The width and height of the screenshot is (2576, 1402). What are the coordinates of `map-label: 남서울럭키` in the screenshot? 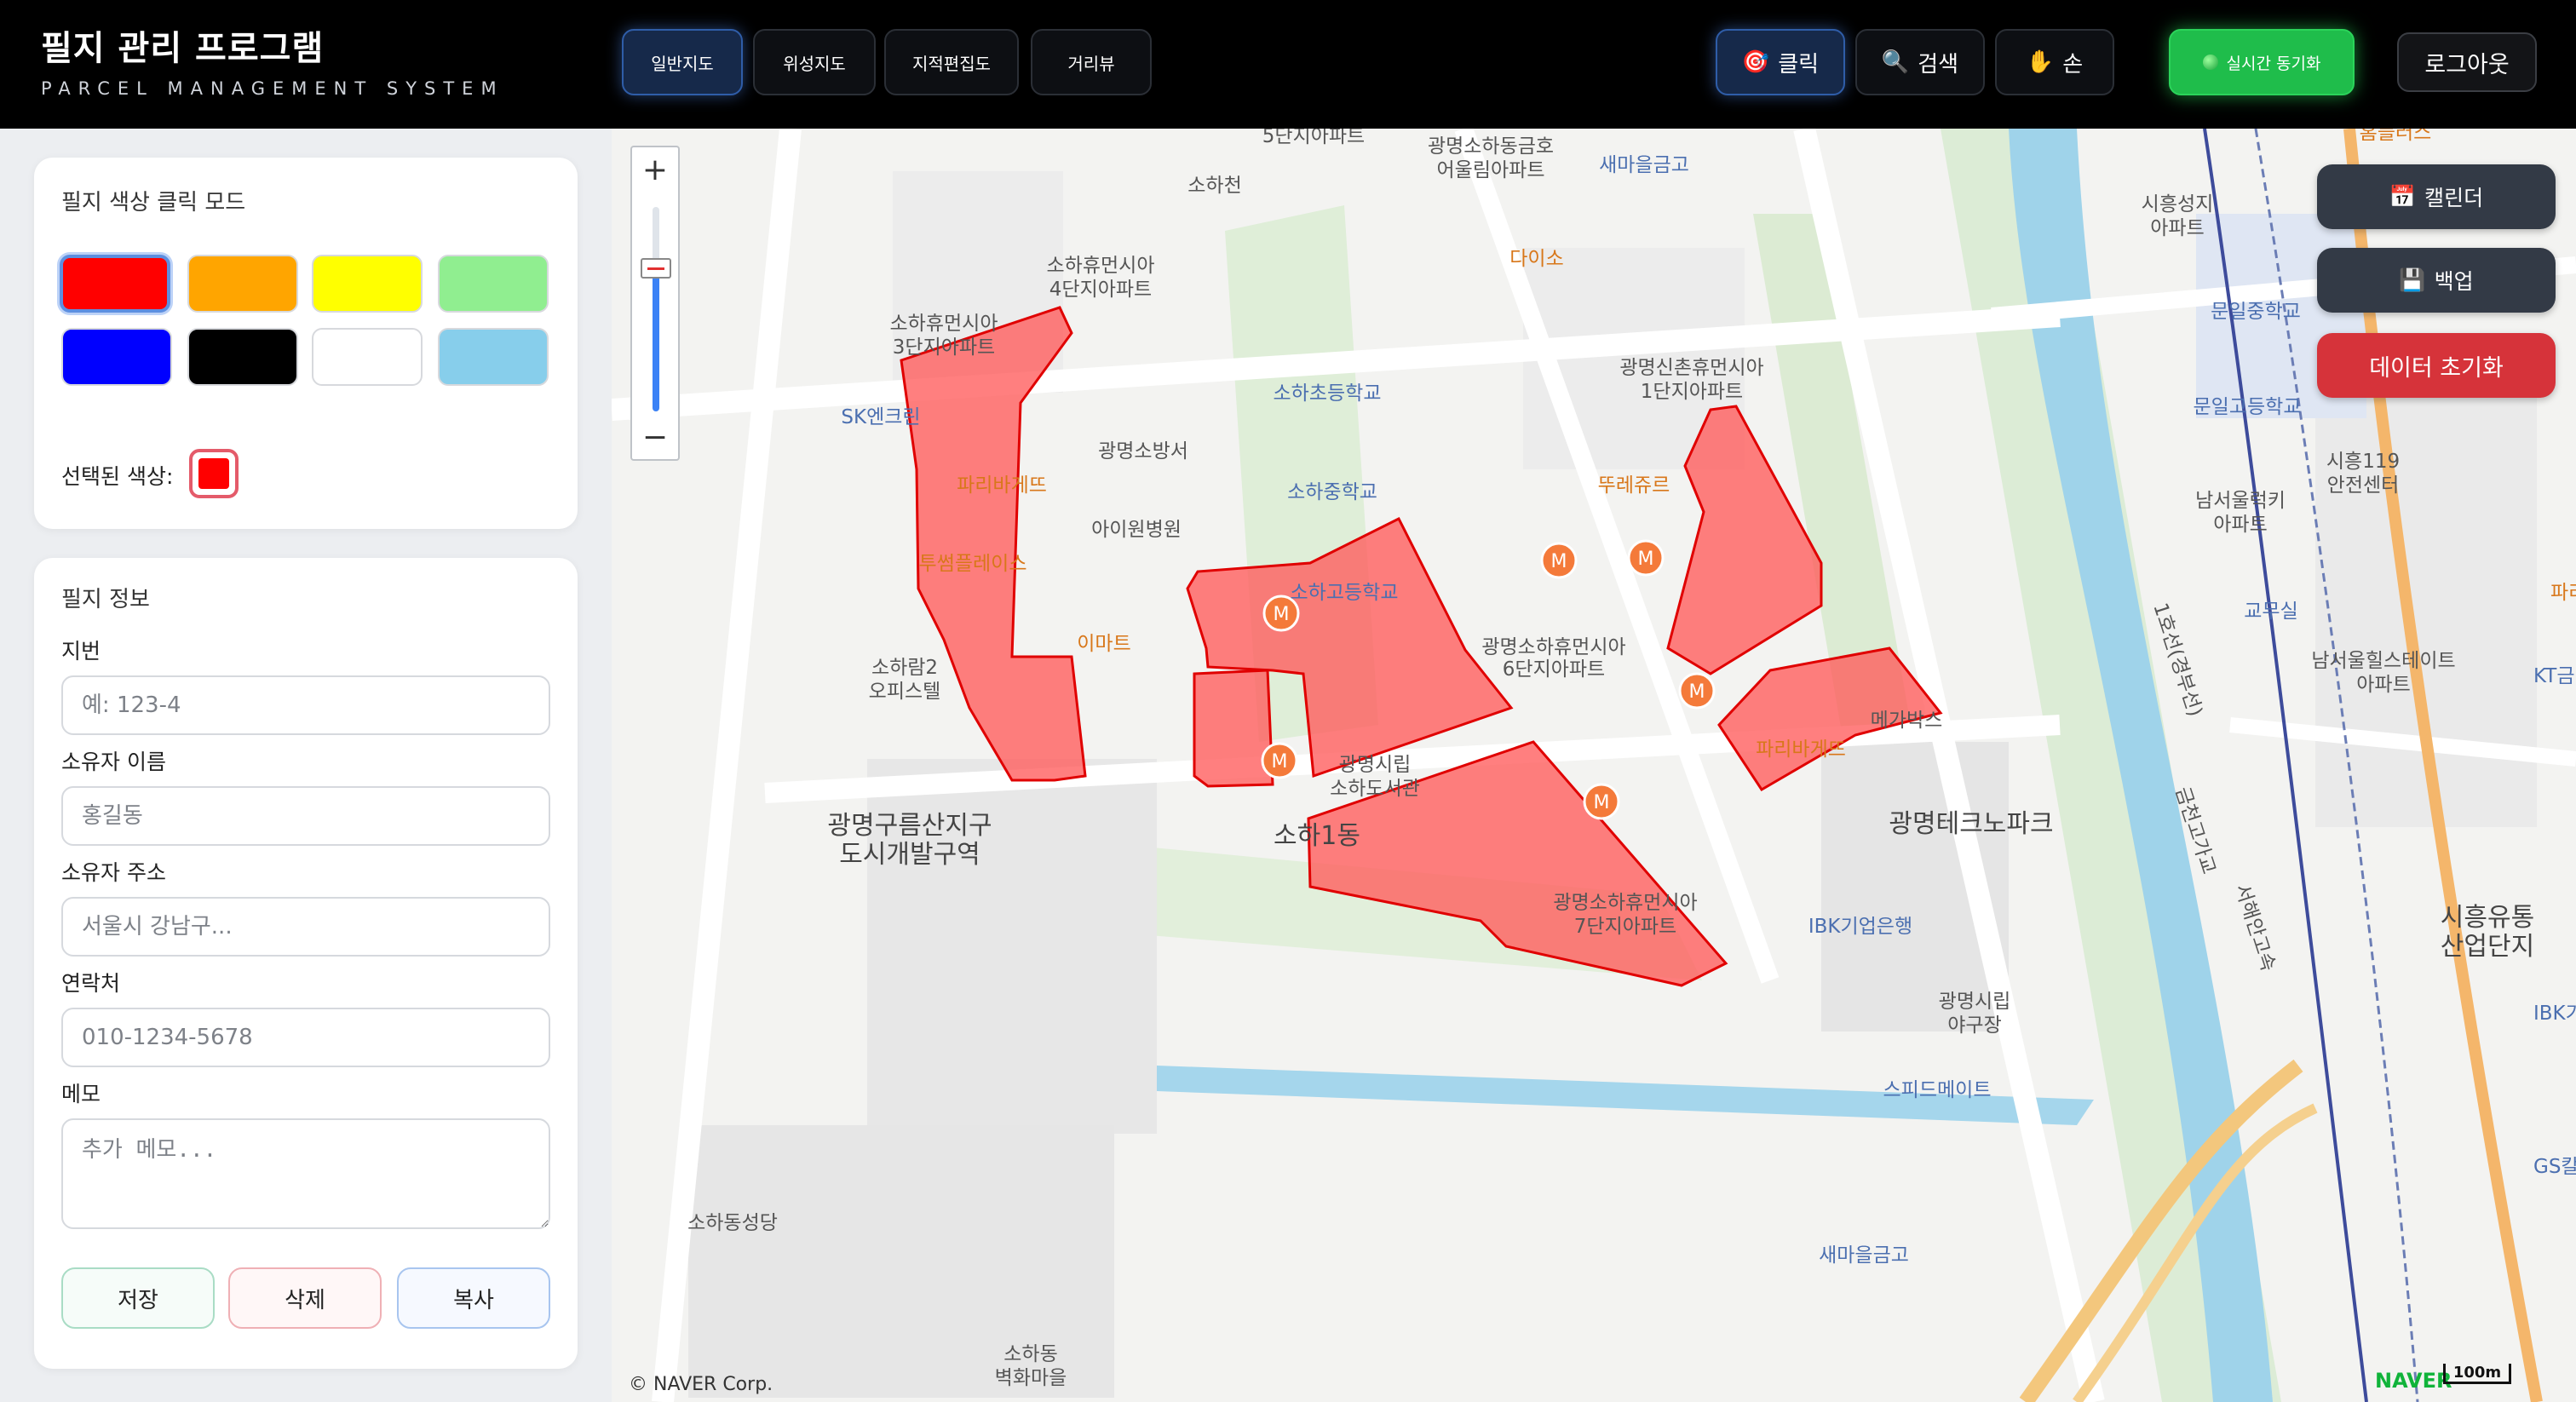 It's located at (2240, 501).